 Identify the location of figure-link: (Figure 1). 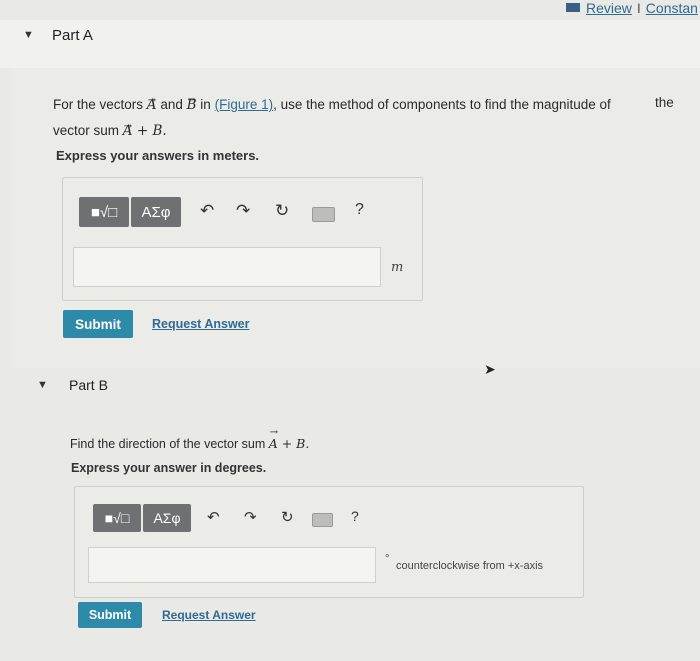
(244, 104).